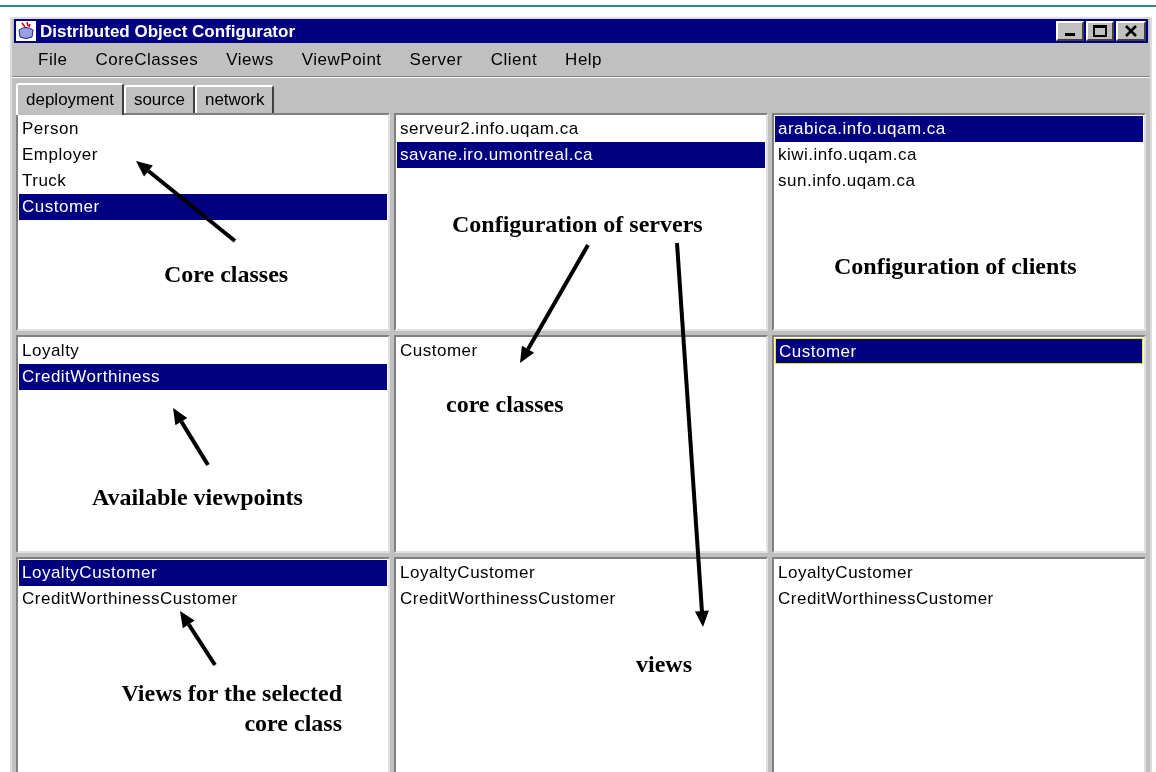  I want to click on annotation-label: Core classes, so click(226, 274).